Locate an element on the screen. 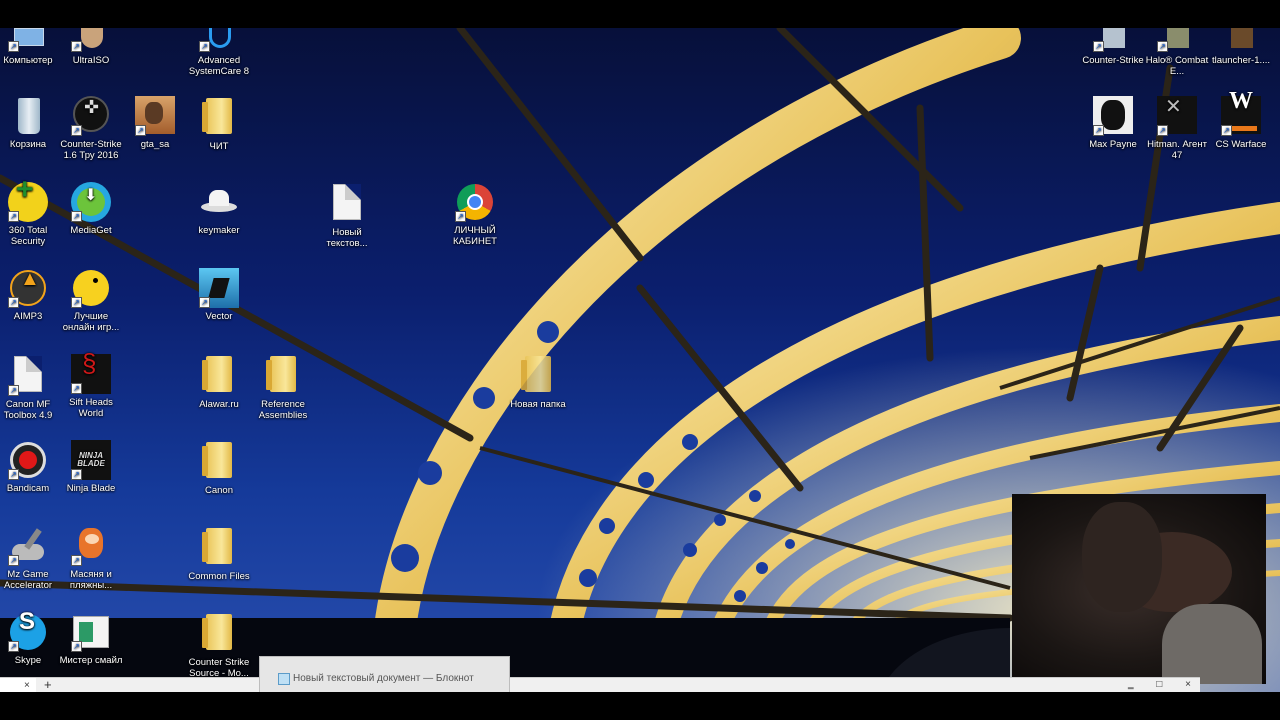 The width and height of the screenshot is (1280, 720). desktop-icon-recycle-bin: Корзина is located at coordinates (30, 123).